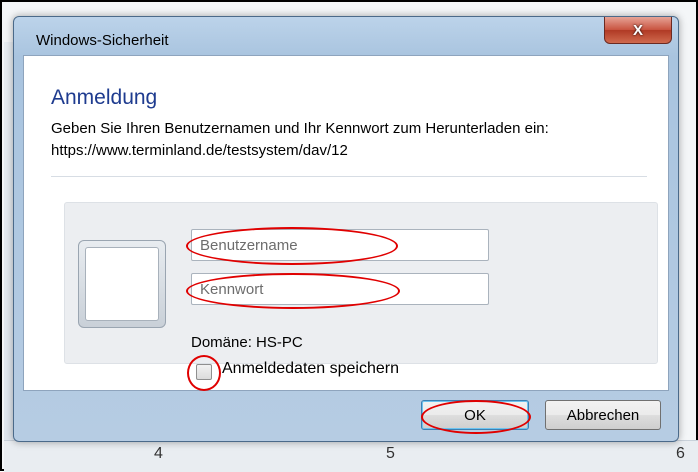 The width and height of the screenshot is (698, 472). I want to click on remember-credentials-checkbox, so click(204, 372).